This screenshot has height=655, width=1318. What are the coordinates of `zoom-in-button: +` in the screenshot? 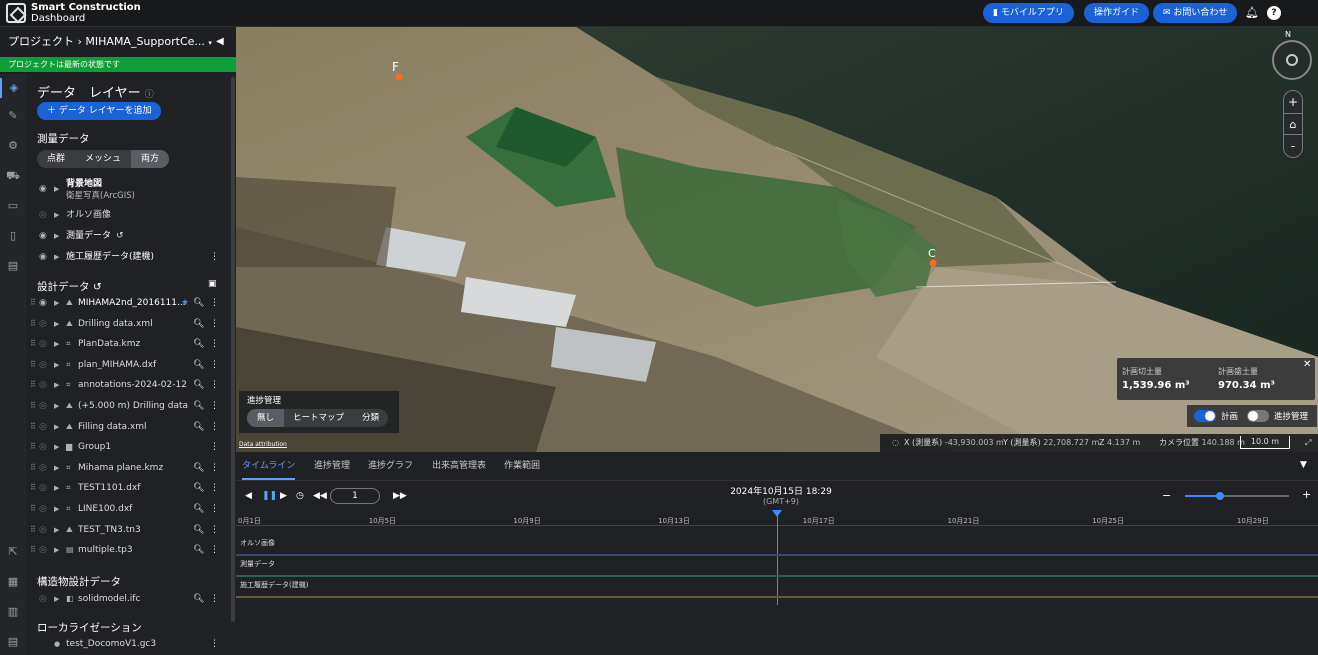 It's located at (1293, 102).